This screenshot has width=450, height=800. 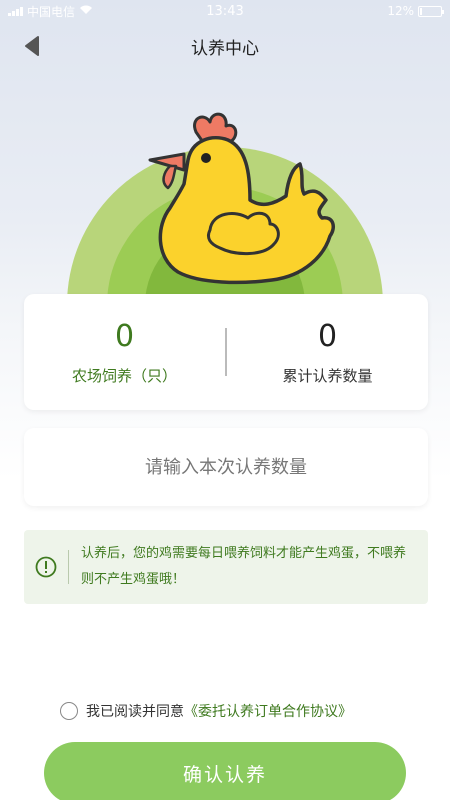 I want to click on notice-divider, so click(x=68, y=567).